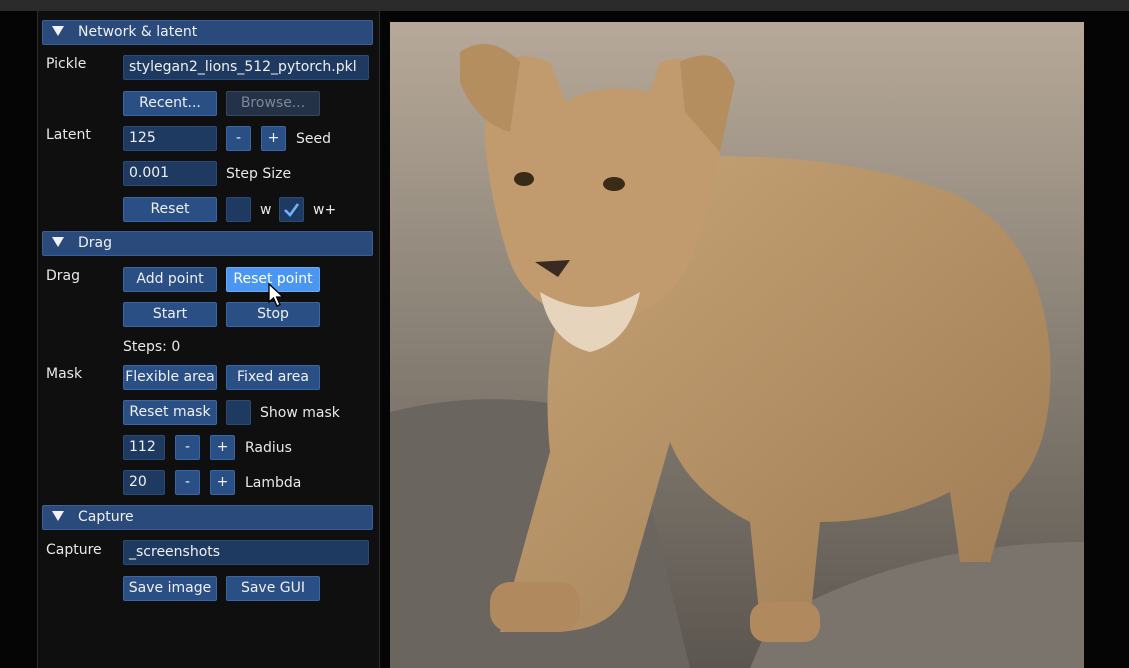 This screenshot has height=668, width=1129. What do you see at coordinates (170, 314) in the screenshot?
I see `start-button: Start` at bounding box center [170, 314].